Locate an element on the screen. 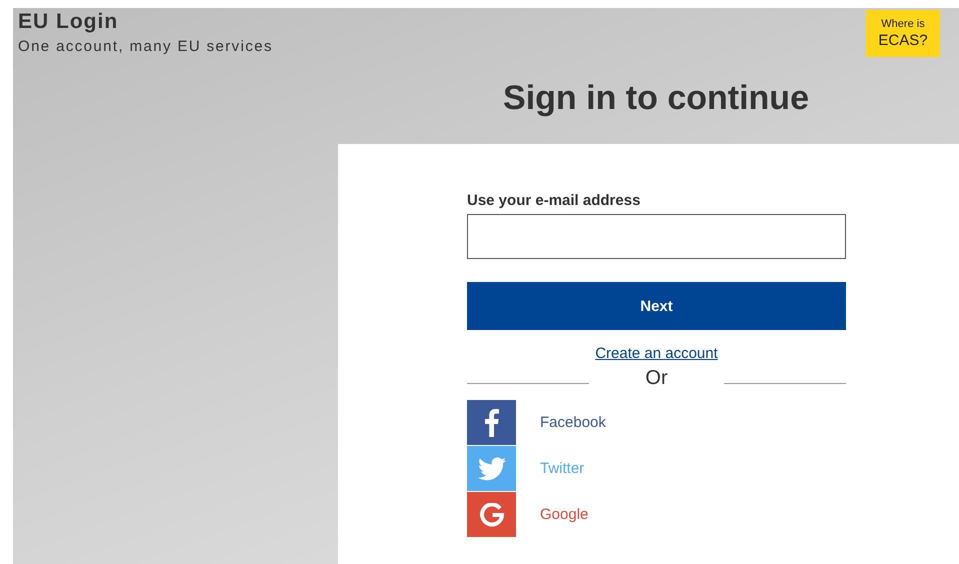  separator-text: Or is located at coordinates (656, 378).